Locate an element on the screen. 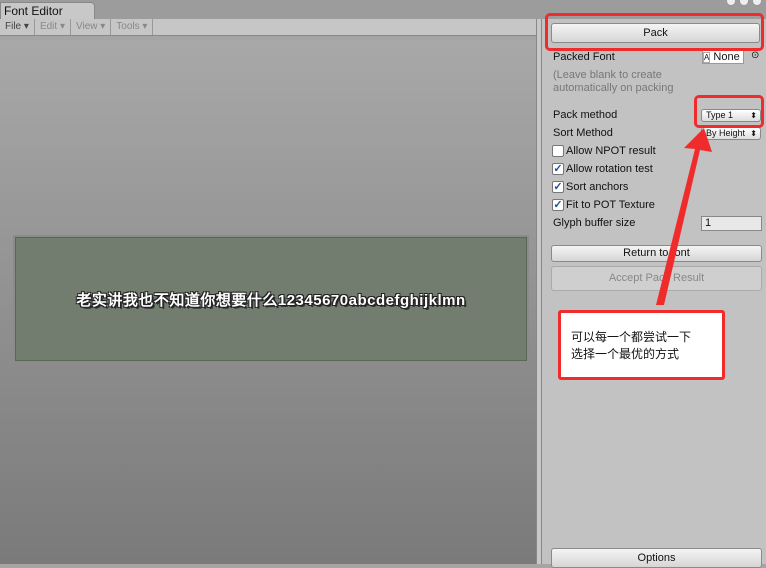 The height and width of the screenshot is (568, 766). note-line: 选择一个最优的方式 is located at coordinates (625, 354).